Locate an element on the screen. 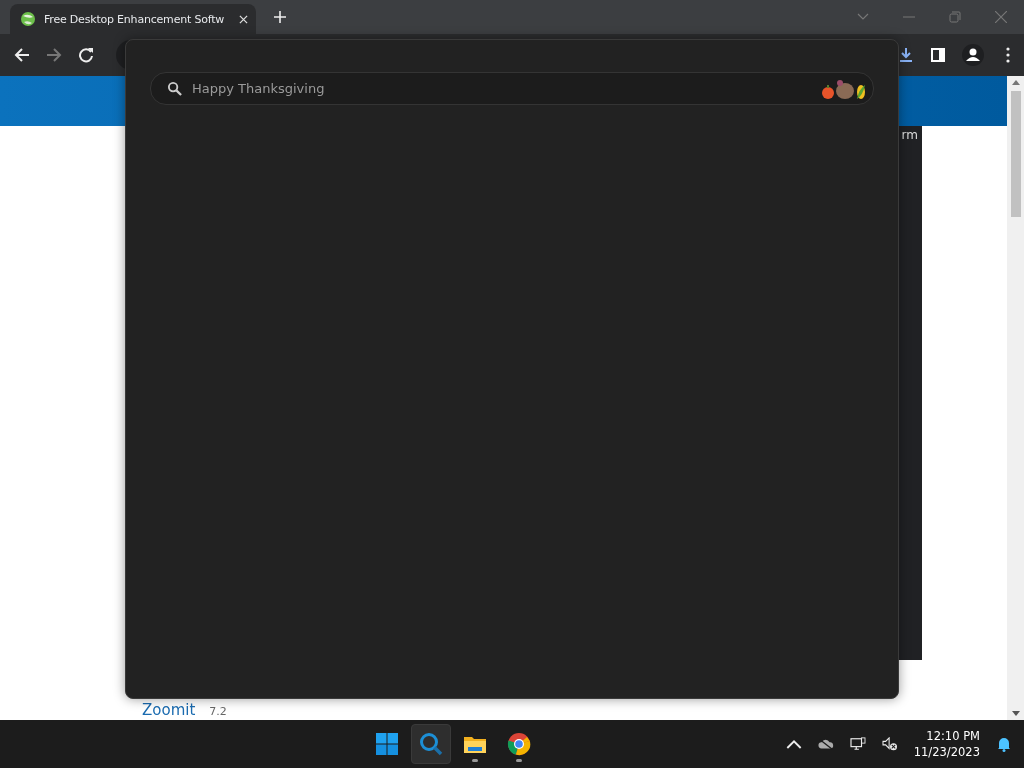 The width and height of the screenshot is (1024, 768). tab-title: Free Desktop Enhancement Softw is located at coordinates (135, 19).